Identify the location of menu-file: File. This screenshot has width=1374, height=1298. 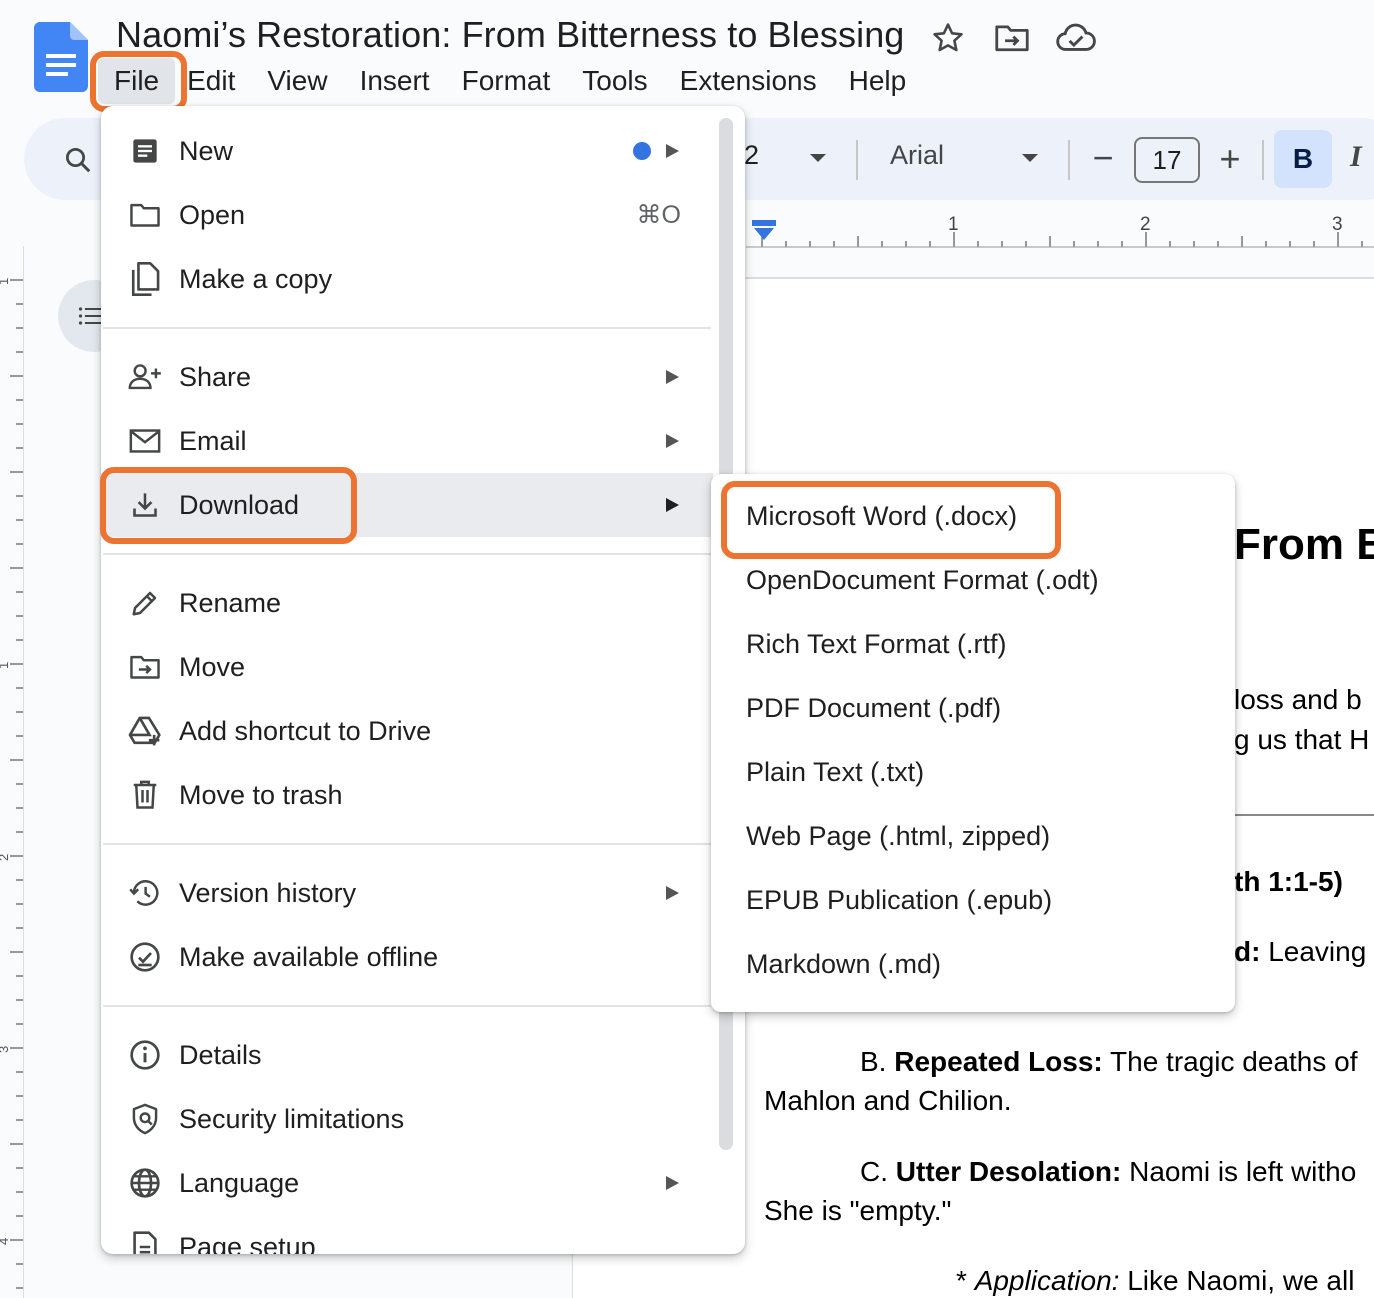
(137, 81).